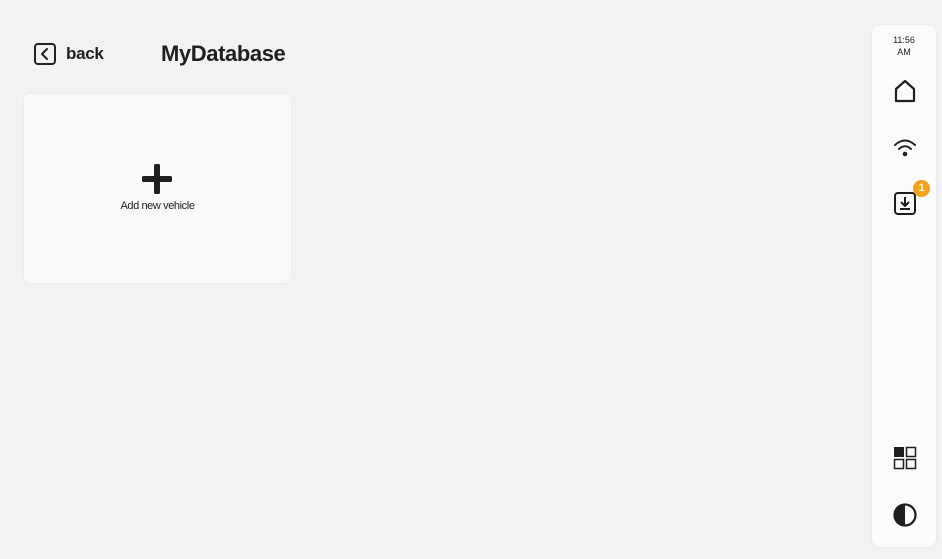 This screenshot has height=559, width=942. Describe the element at coordinates (905, 91) in the screenshot. I see `home-icon` at that location.